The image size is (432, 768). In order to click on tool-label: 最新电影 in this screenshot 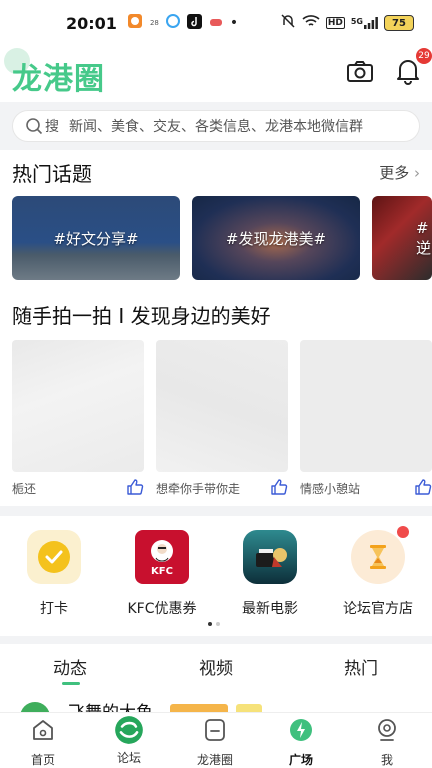, I will do `click(270, 609)`.